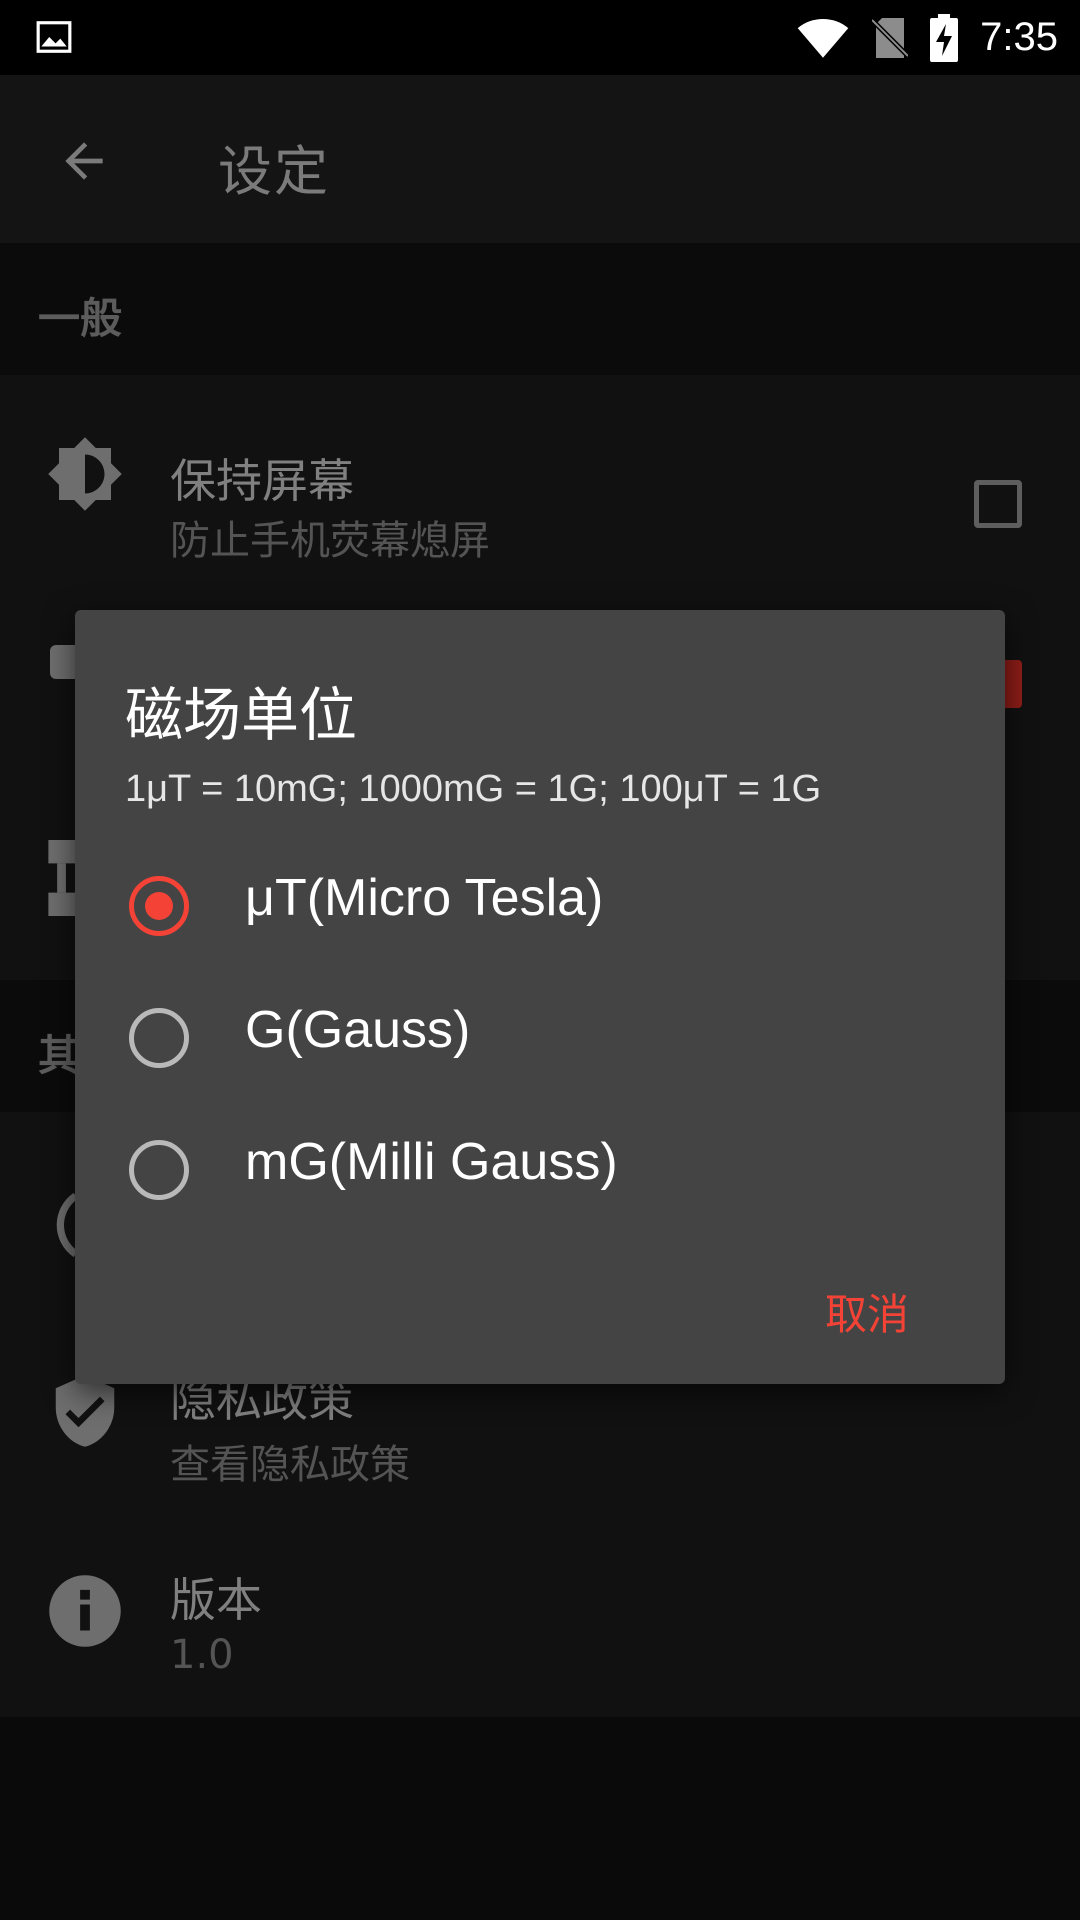 The height and width of the screenshot is (1920, 1080). What do you see at coordinates (358, 1030) in the screenshot?
I see `option-label: G(Gauss)` at bounding box center [358, 1030].